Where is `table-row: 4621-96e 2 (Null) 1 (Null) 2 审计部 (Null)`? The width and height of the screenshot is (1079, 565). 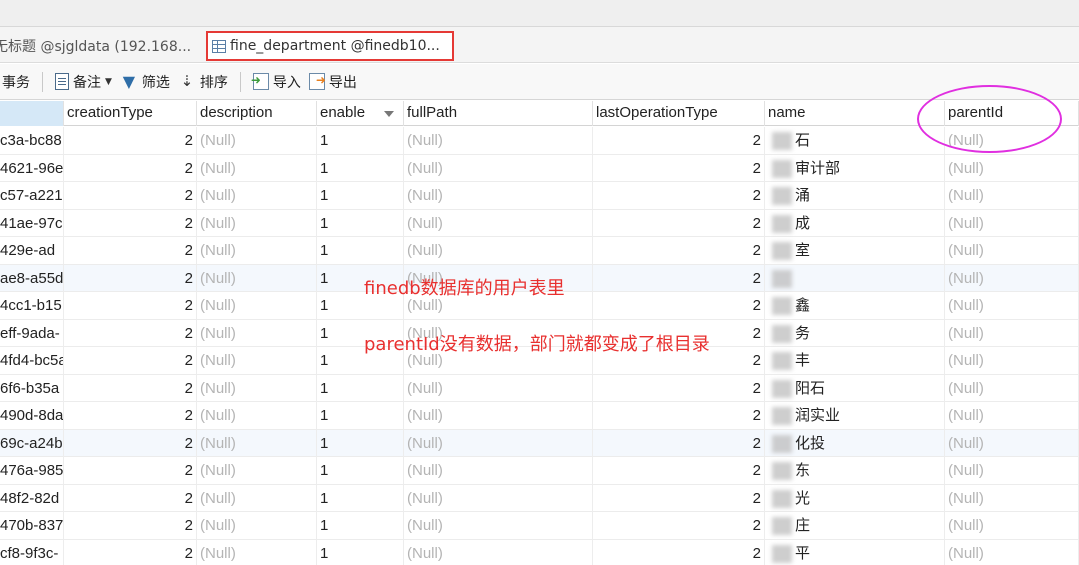
table-row: 4621-96e 2 (Null) 1 (Null) 2 审计部 (Null) is located at coordinates (539, 168).